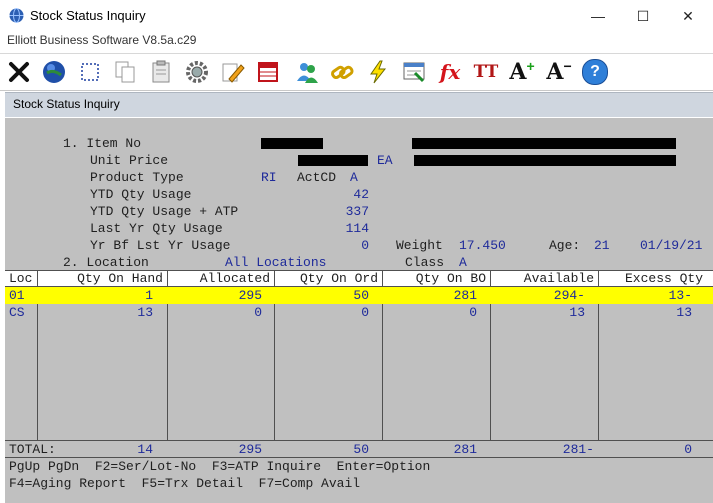 The height and width of the screenshot is (503, 713). Describe the element at coordinates (643, 16) in the screenshot. I see `maximize-button: ☐` at that location.